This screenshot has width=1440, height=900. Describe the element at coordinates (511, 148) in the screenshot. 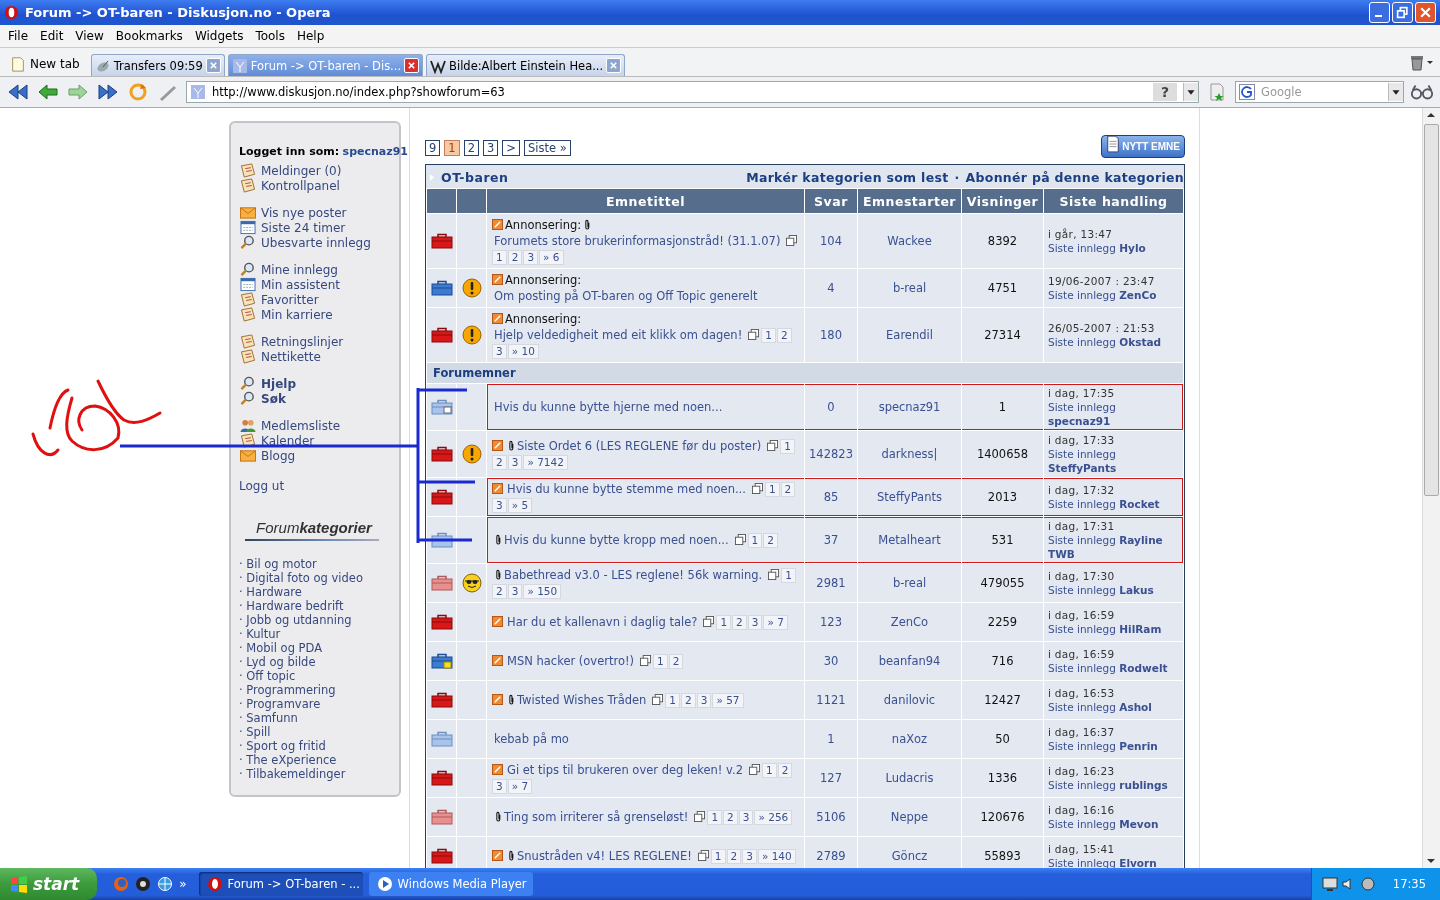

I see `page-link: >` at that location.